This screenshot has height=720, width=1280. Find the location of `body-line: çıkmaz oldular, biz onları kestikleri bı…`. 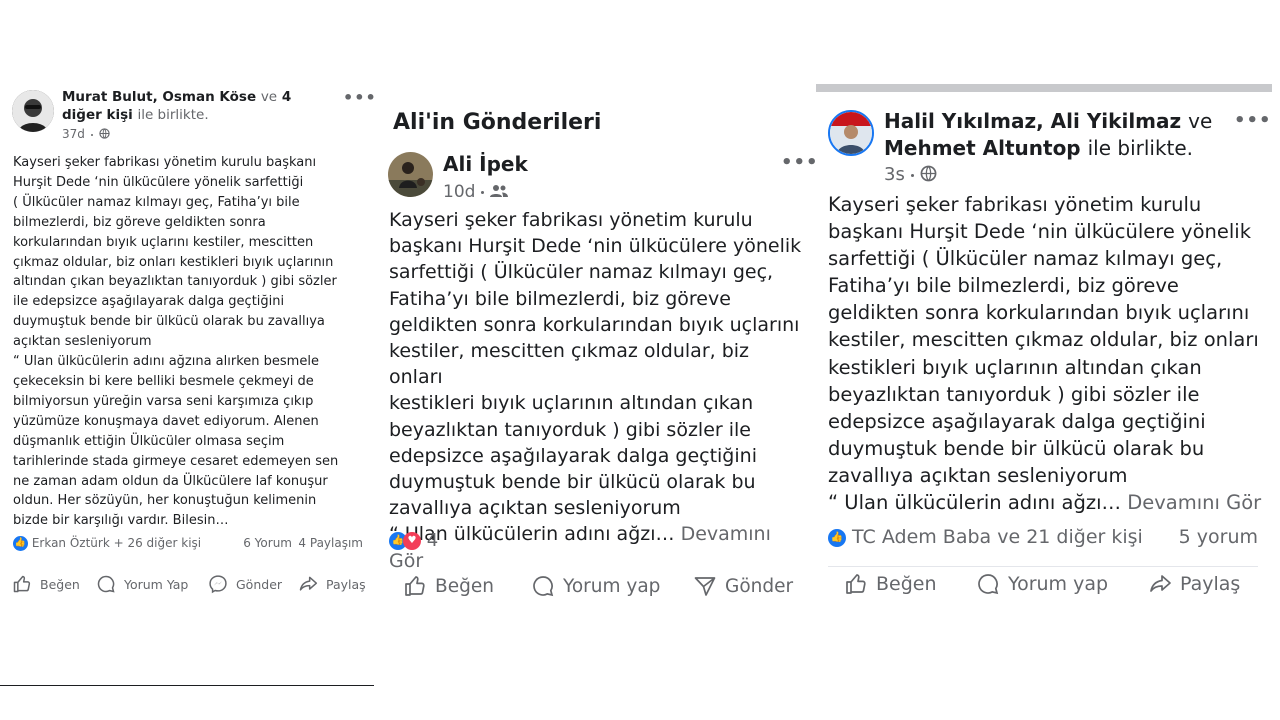

body-line: çıkmaz oldular, biz onları kestikleri bı… is located at coordinates (173, 262).